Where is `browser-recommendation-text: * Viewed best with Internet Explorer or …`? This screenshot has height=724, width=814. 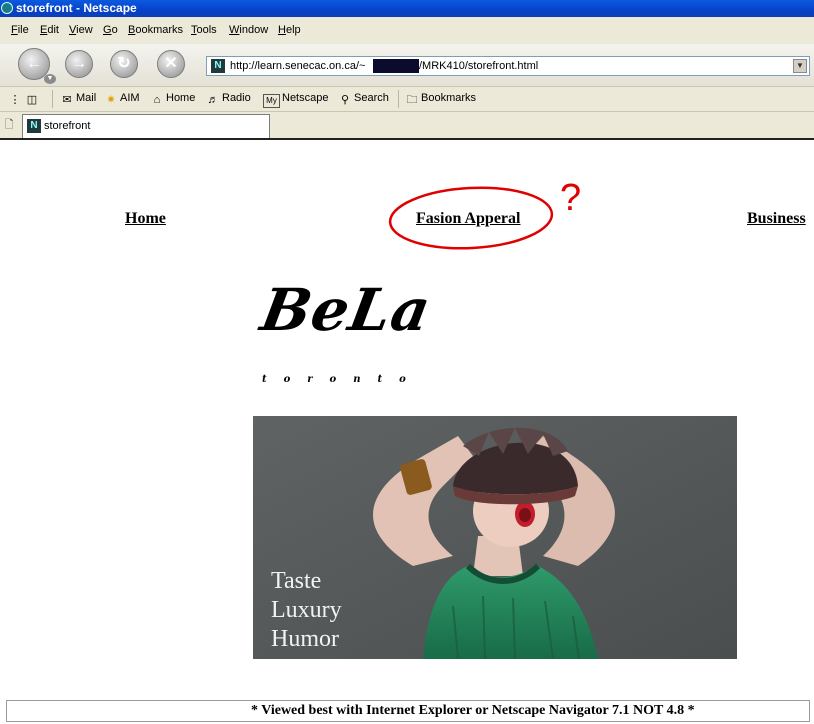 browser-recommendation-text: * Viewed best with Internet Explorer or … is located at coordinates (473, 710).